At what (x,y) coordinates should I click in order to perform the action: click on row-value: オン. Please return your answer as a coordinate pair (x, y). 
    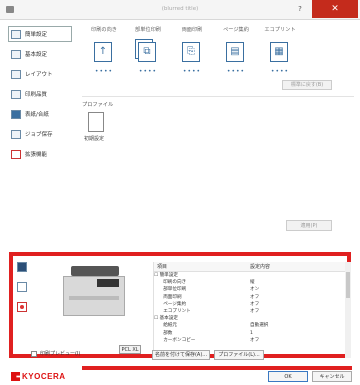
    Looking at the image, I should click on (255, 290).